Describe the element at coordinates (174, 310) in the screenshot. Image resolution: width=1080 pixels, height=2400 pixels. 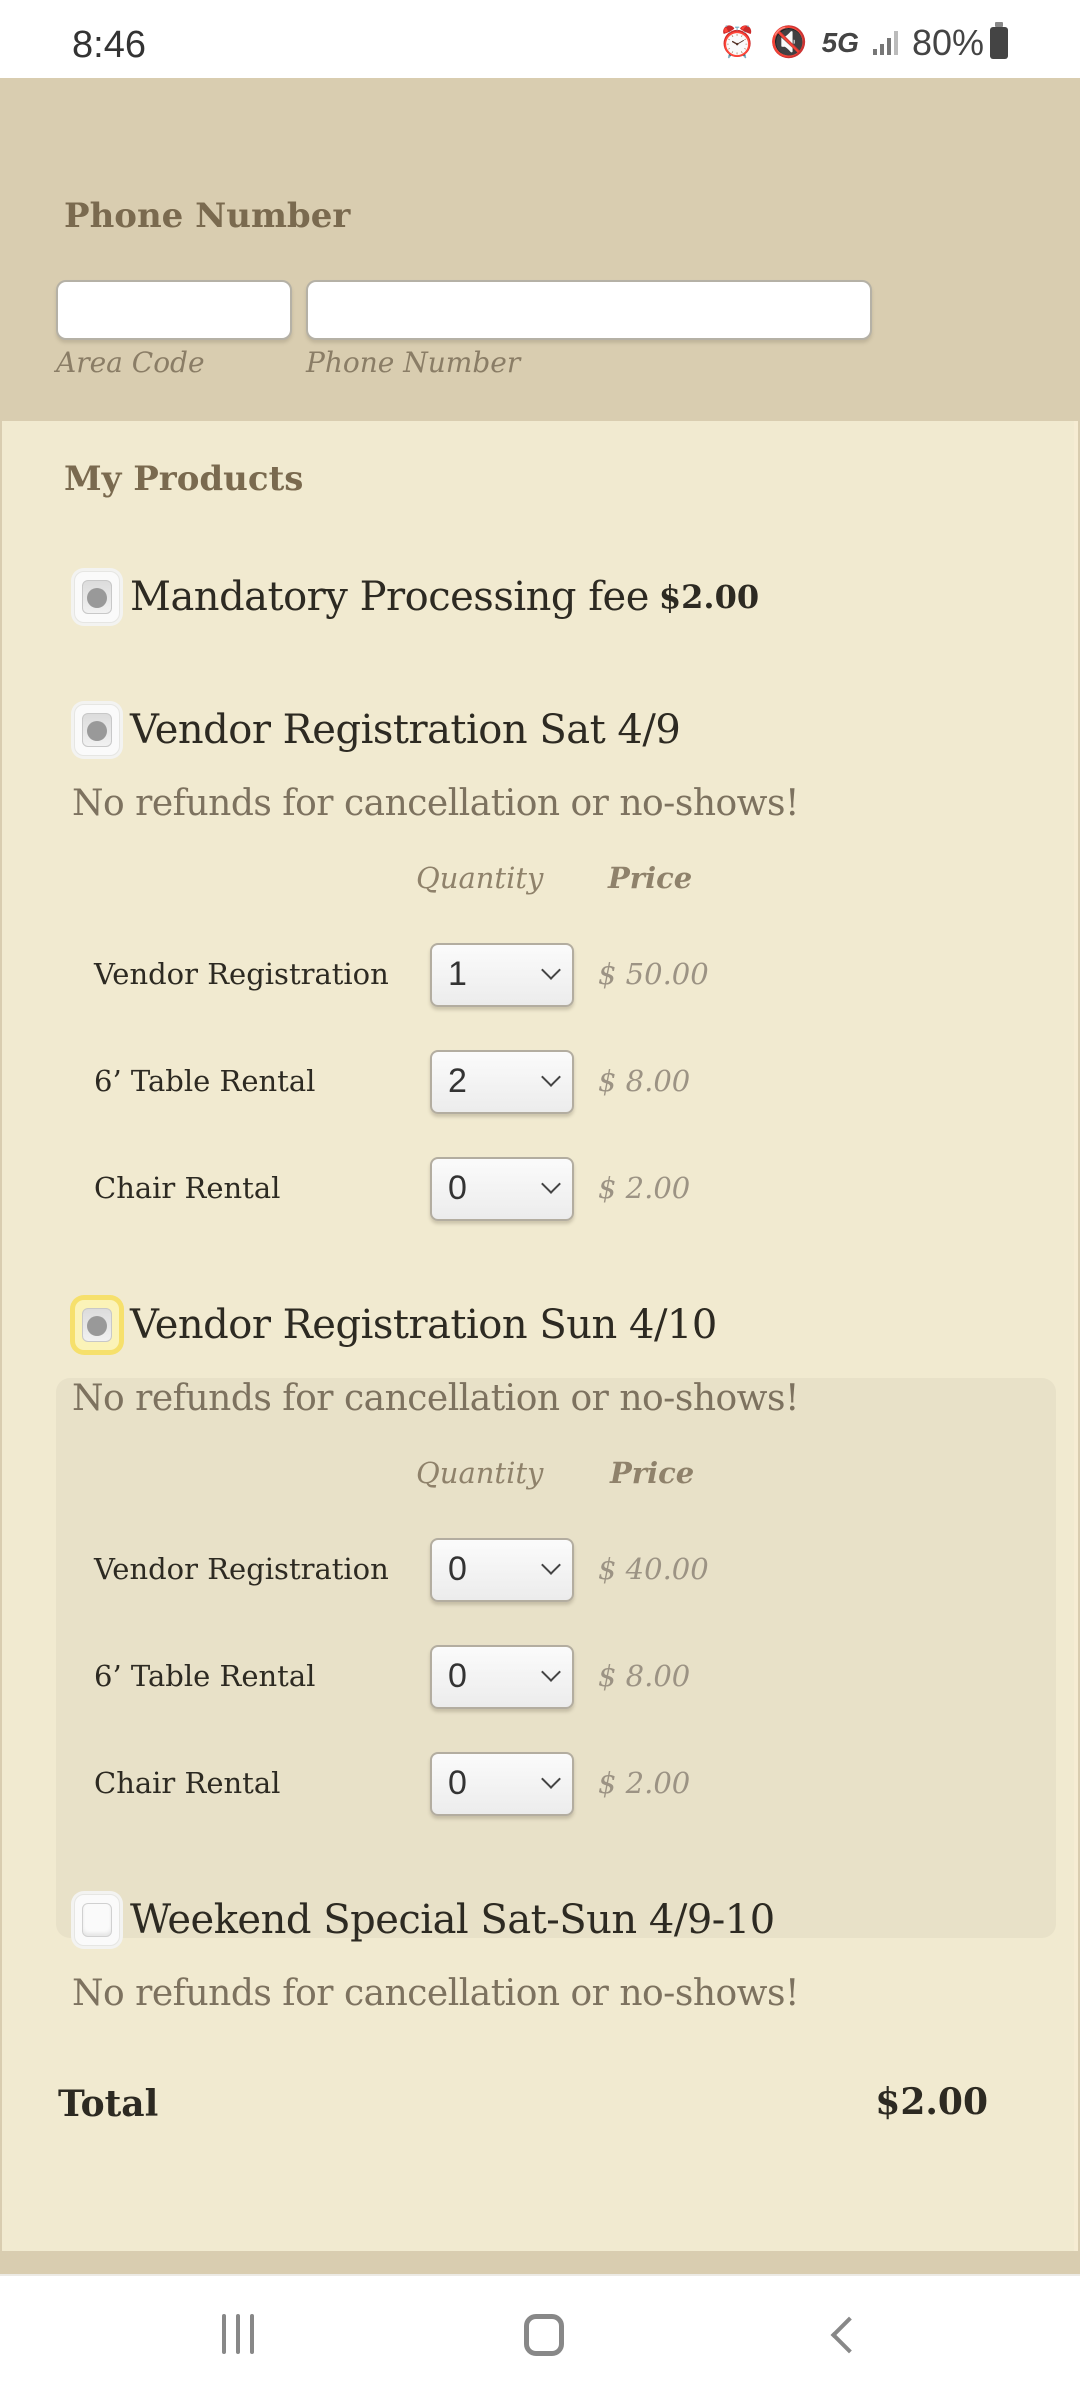
I see `area-code-input` at that location.